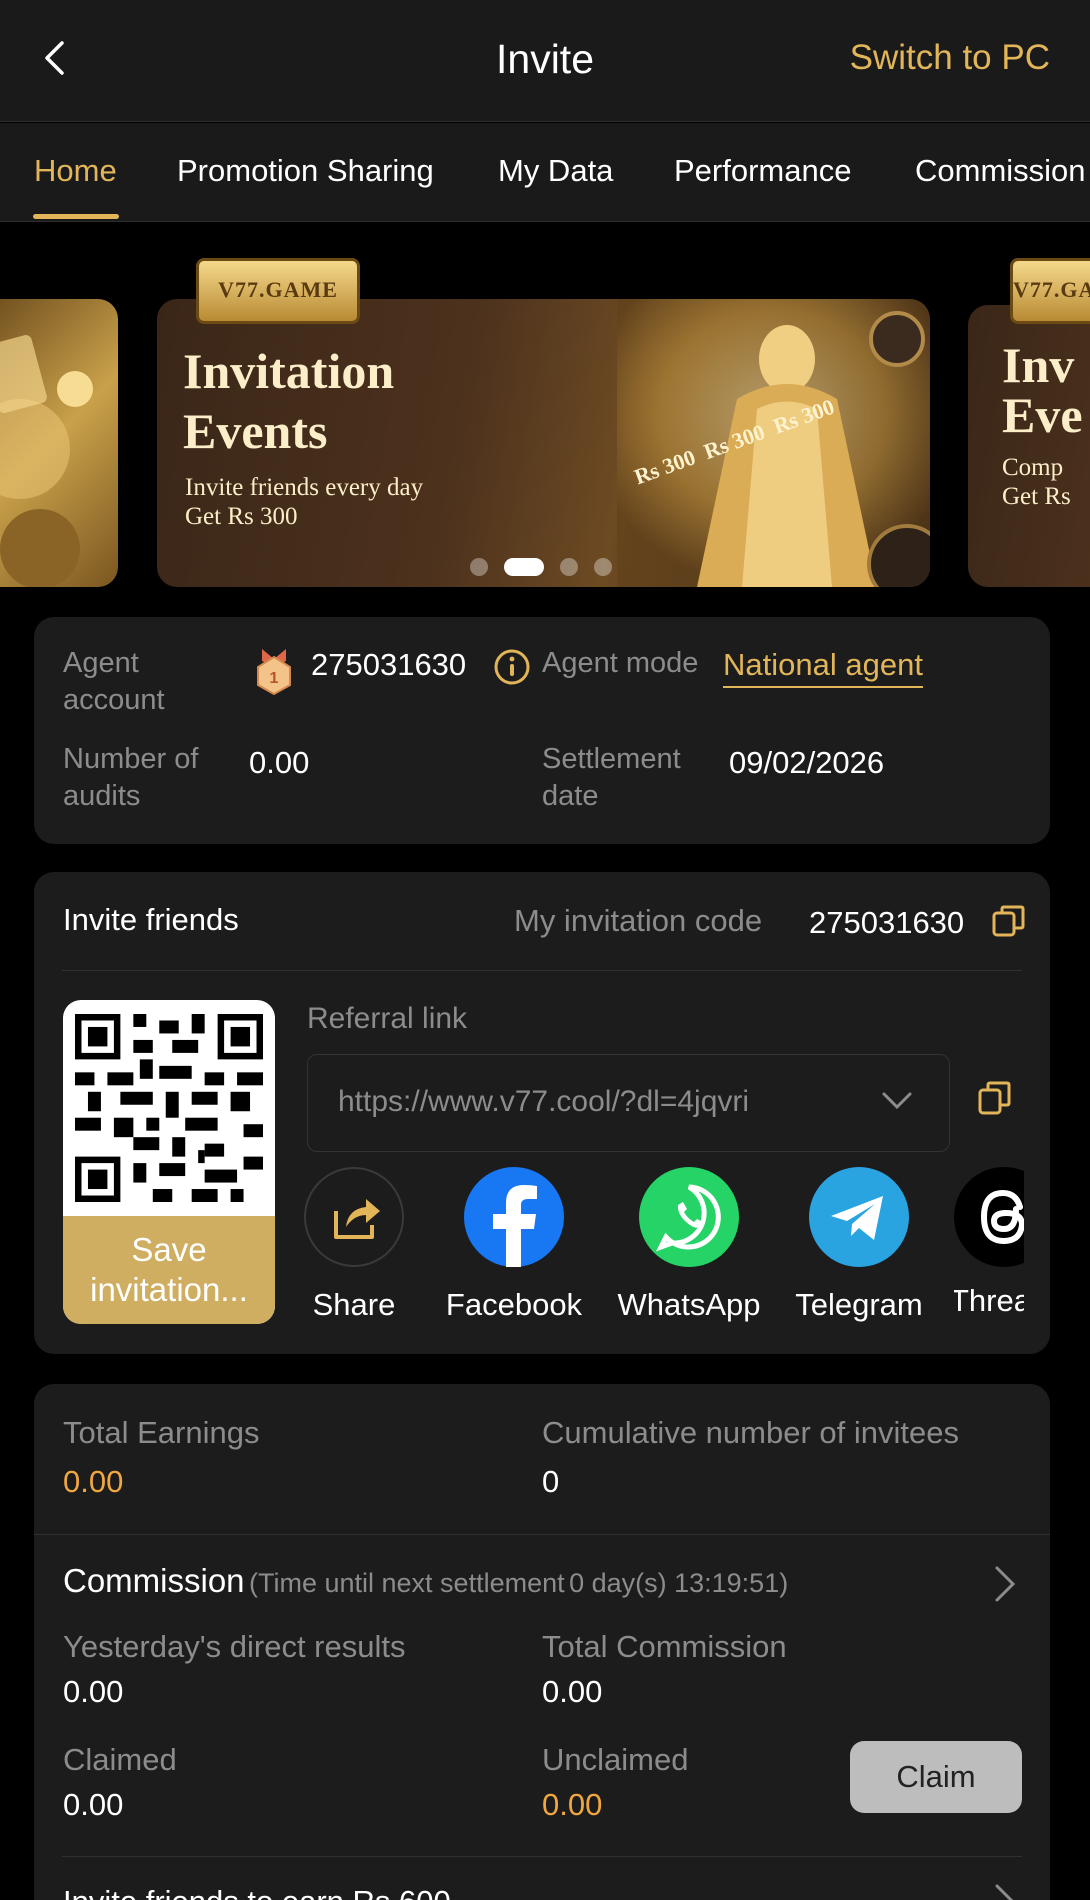  I want to click on total-earnings-value: 0.00, so click(93, 1481).